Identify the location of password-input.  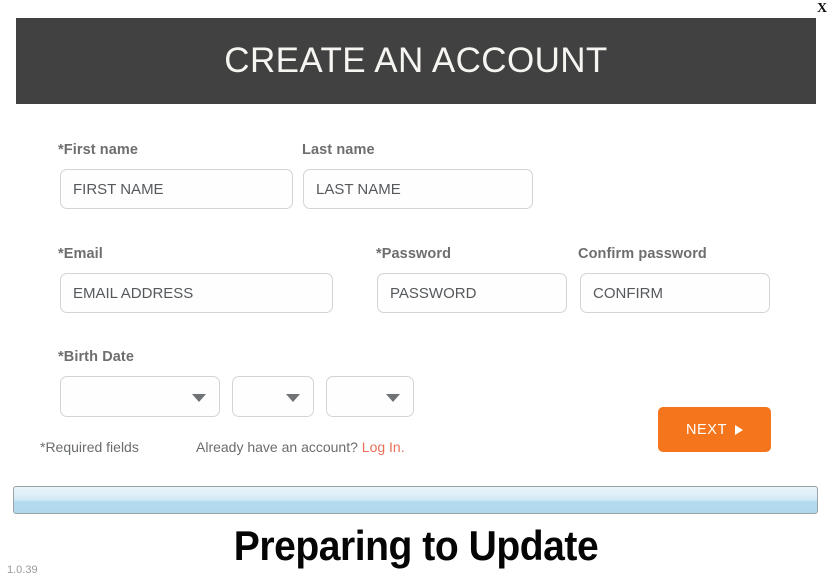
(472, 293).